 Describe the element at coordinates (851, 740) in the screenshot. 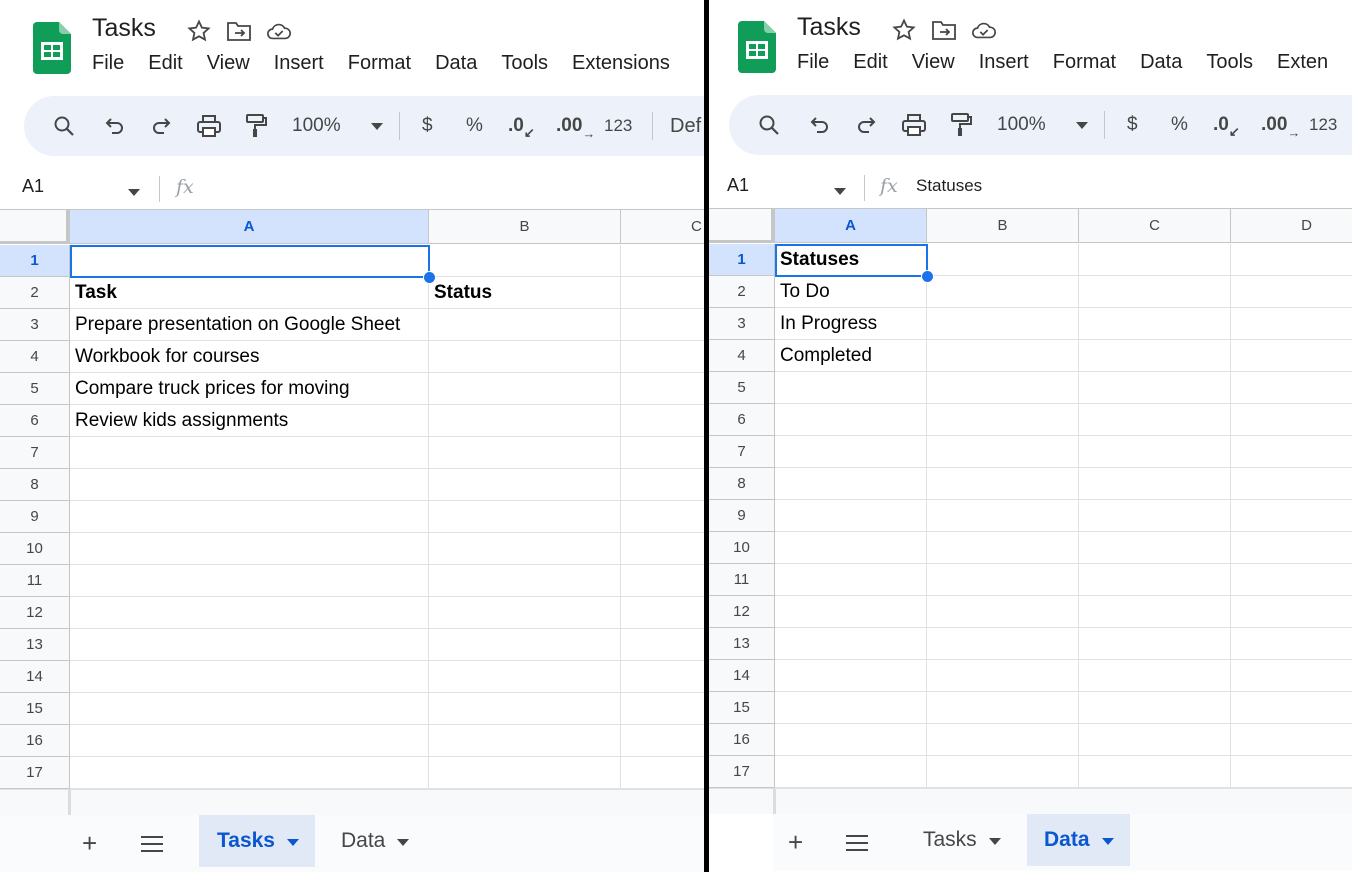

I see `cell-a16` at that location.